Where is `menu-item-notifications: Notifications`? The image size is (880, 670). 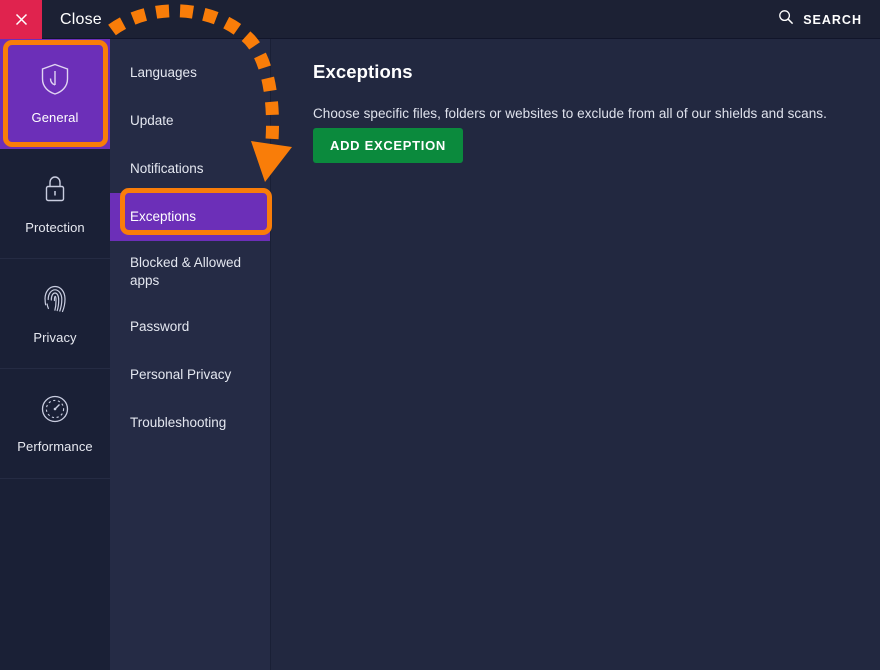
menu-item-notifications: Notifications is located at coordinates (190, 169).